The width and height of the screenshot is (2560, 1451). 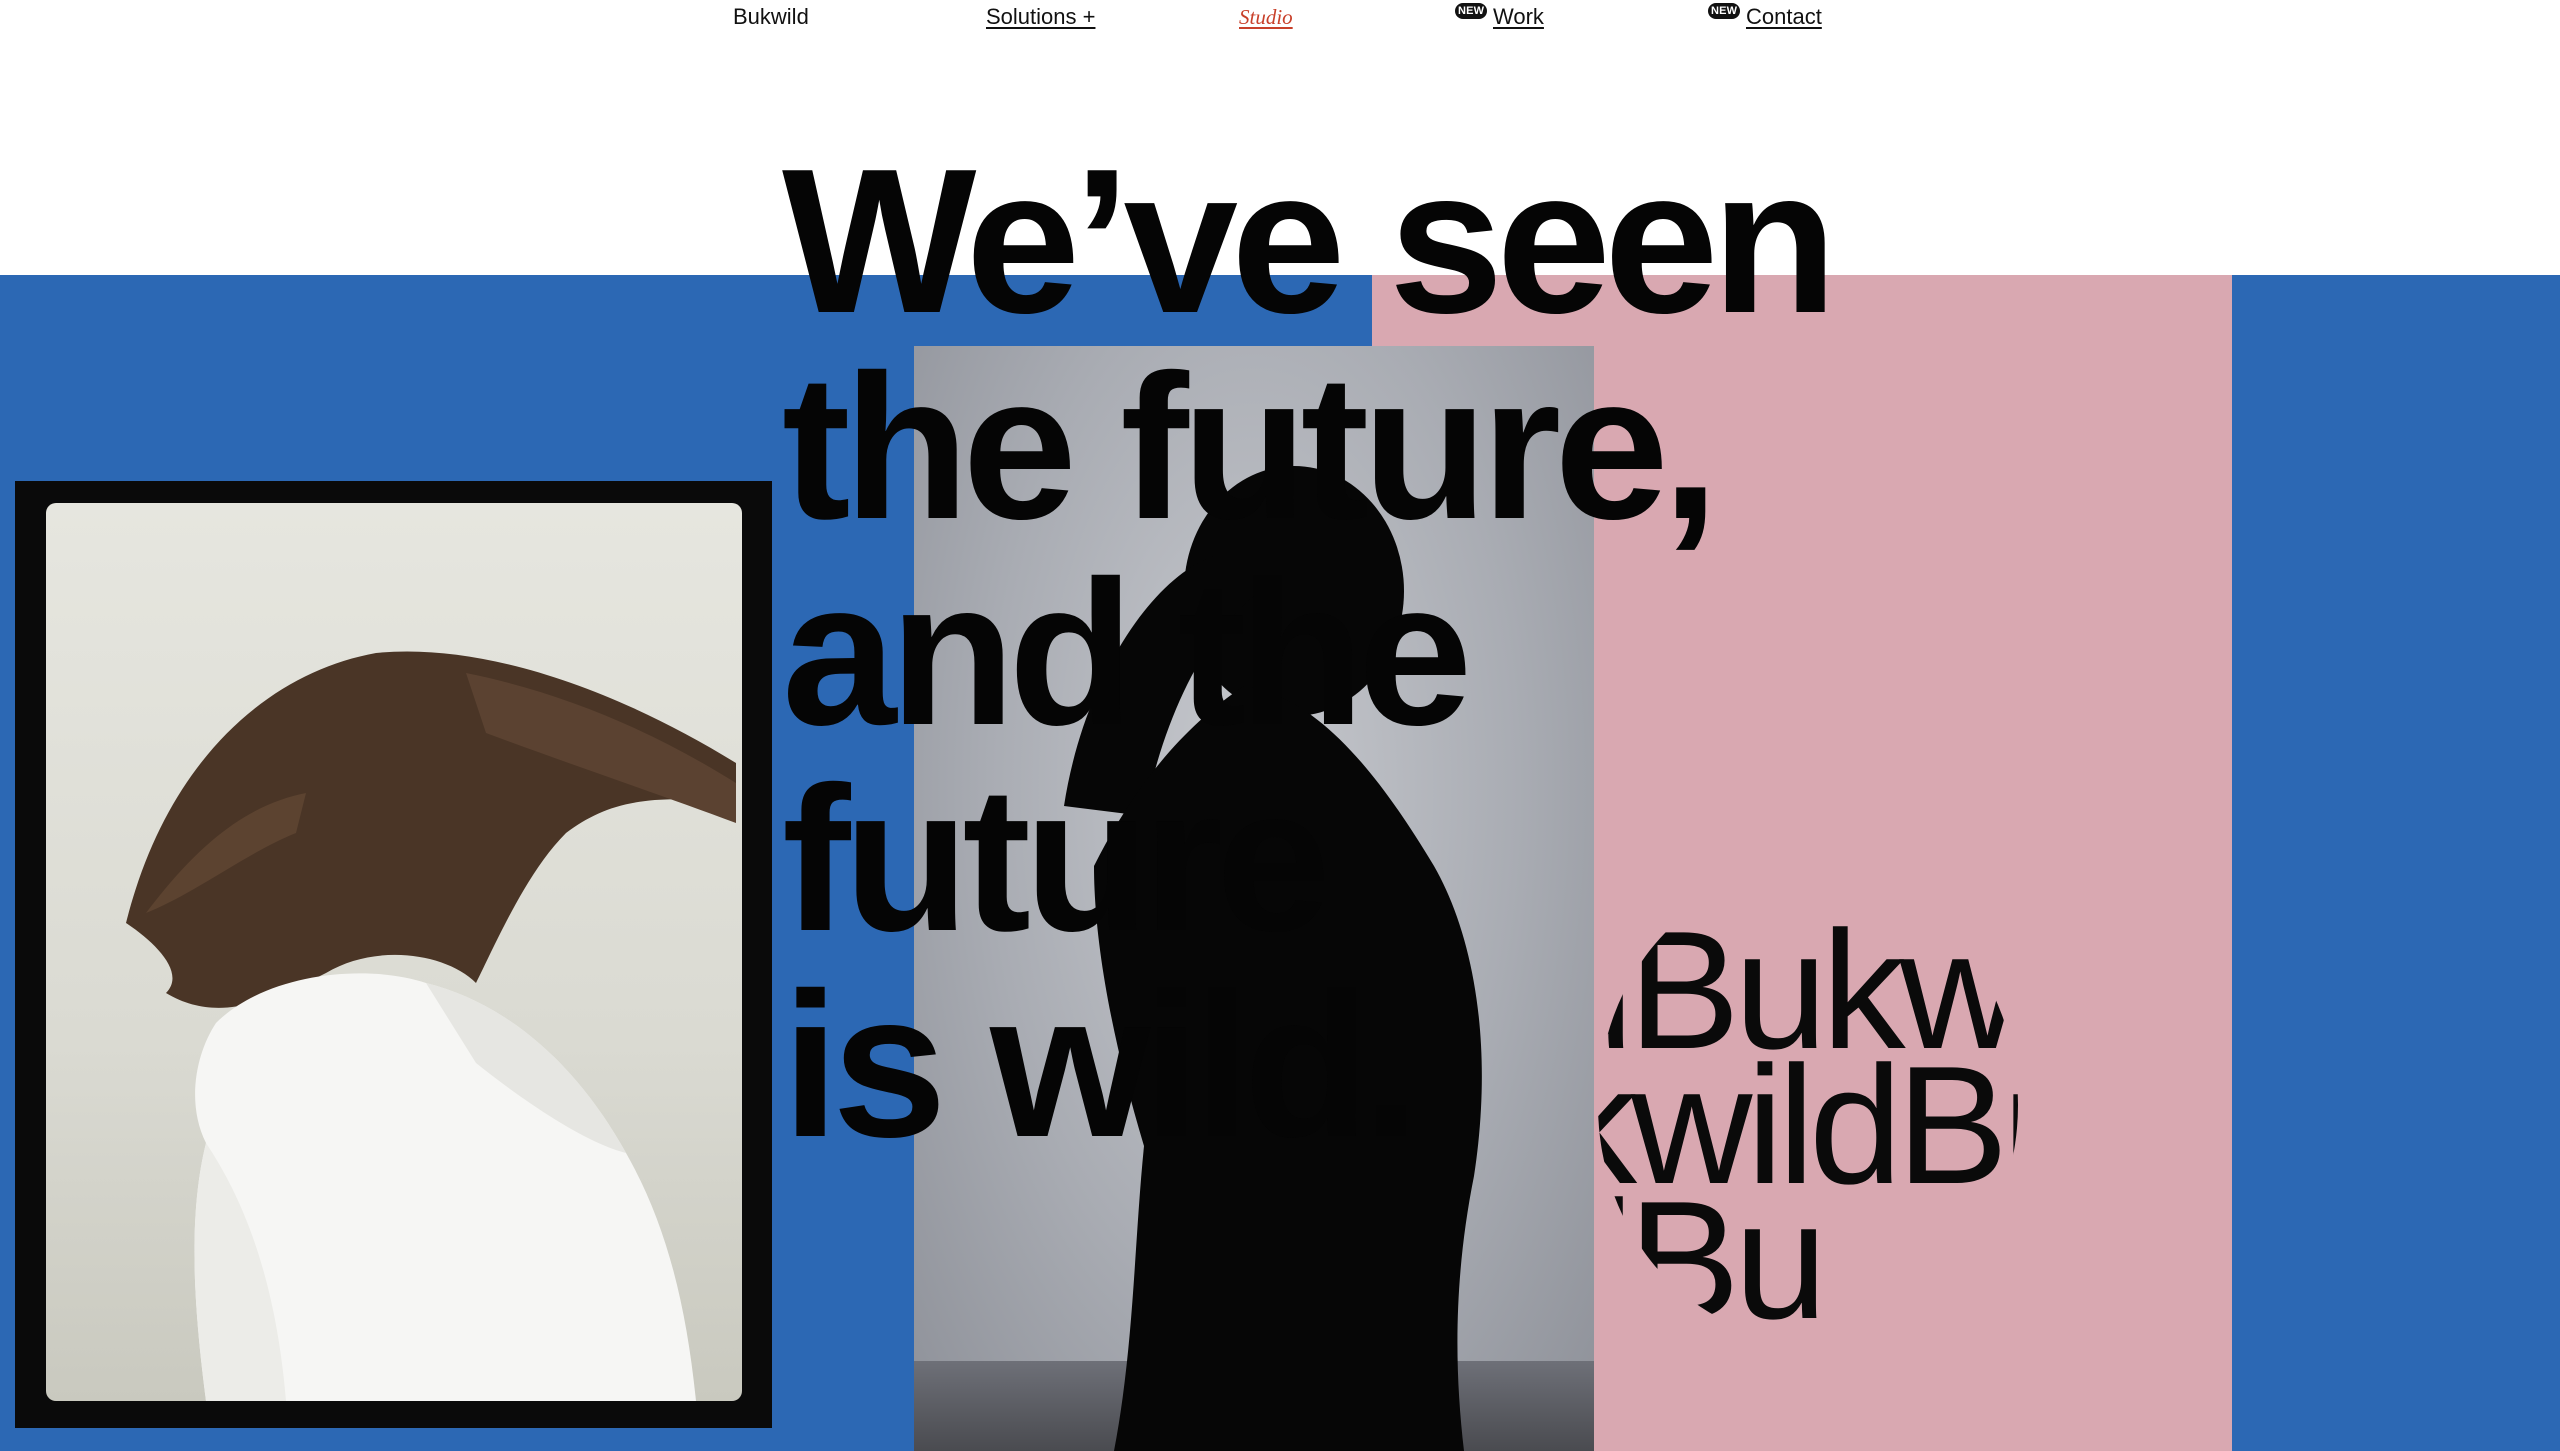 What do you see at coordinates (1713, 1253) in the screenshot?
I see `wordmark-row-3: ildBu` at bounding box center [1713, 1253].